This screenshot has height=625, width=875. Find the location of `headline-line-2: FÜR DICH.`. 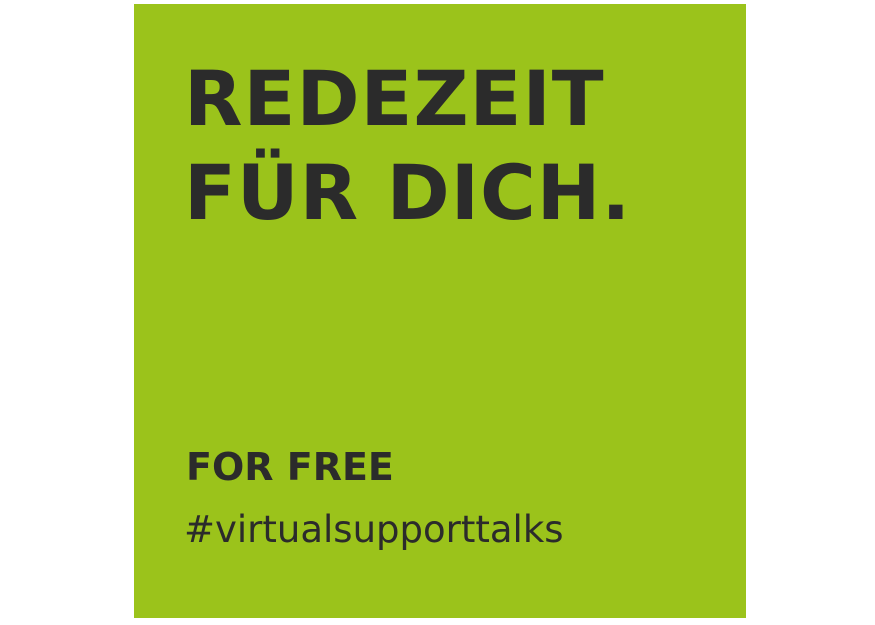

headline-line-2: FÜR DICH. is located at coordinates (408, 192).